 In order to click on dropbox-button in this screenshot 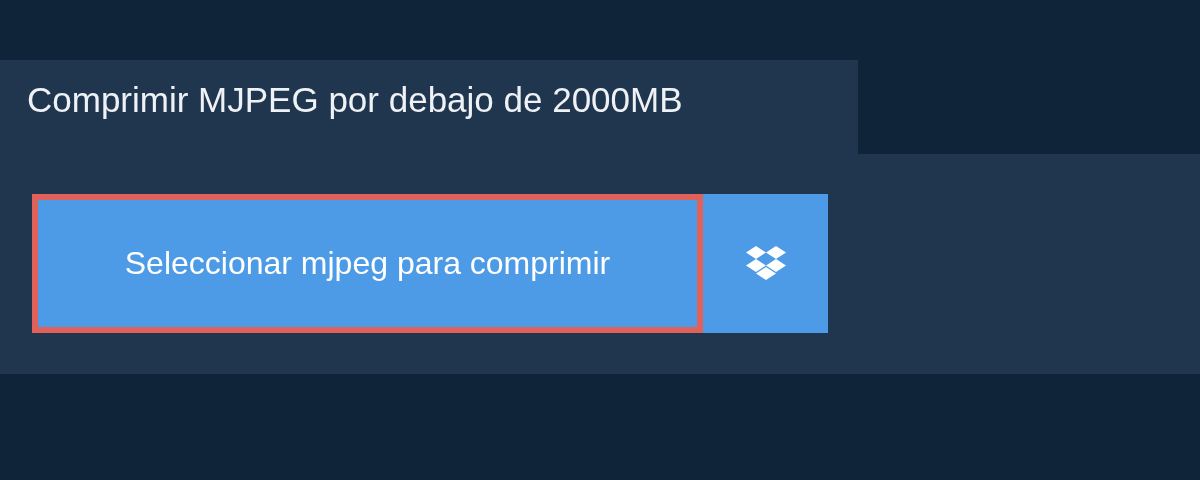, I will do `click(765, 263)`.